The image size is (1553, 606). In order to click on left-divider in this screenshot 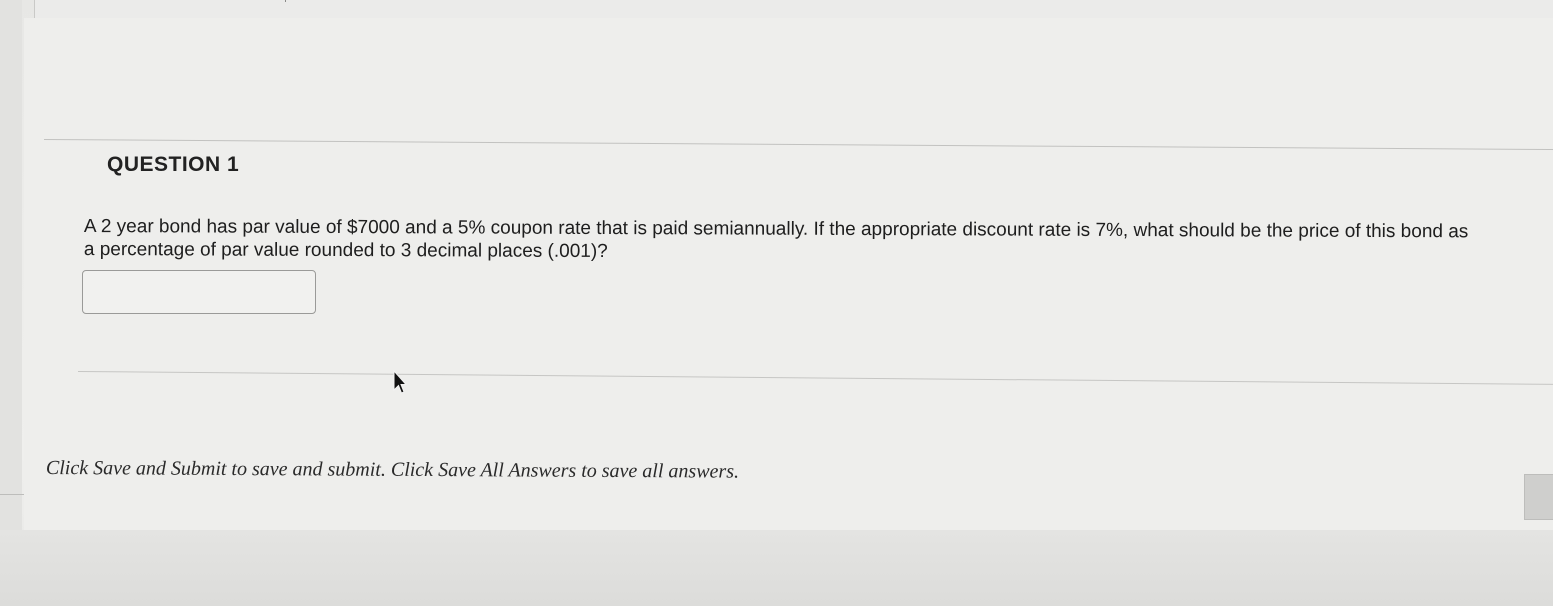, I will do `click(12, 494)`.